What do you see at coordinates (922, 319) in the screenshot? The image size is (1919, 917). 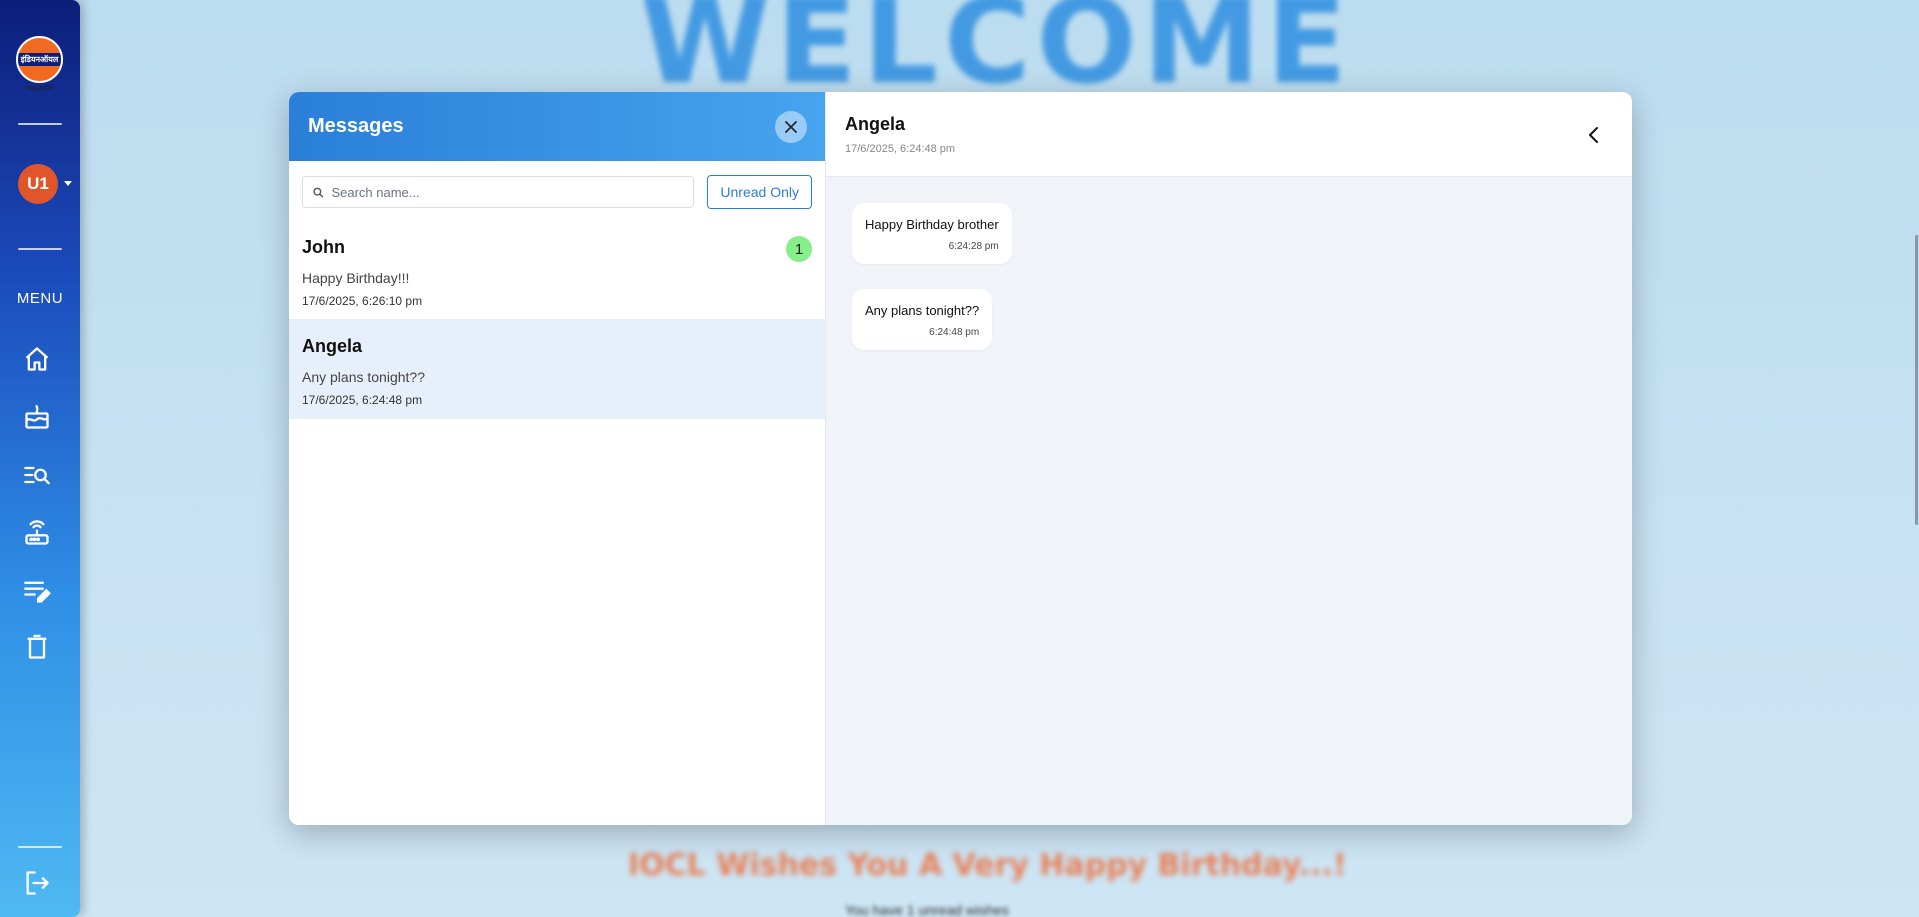 I see `message-bubble: Any plans tonight?? 6:24:48 pm` at bounding box center [922, 319].